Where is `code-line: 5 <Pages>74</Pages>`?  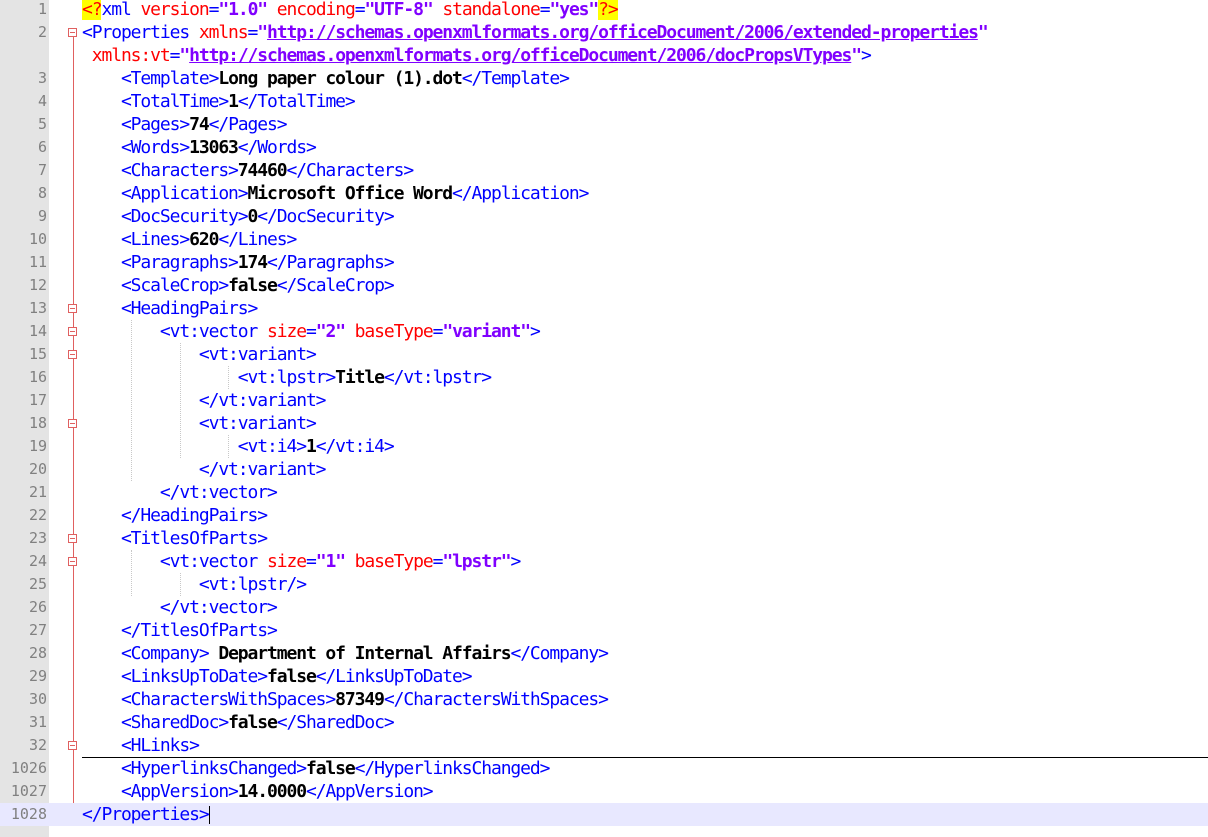
code-line: 5 <Pages>74</Pages> is located at coordinates (604, 124).